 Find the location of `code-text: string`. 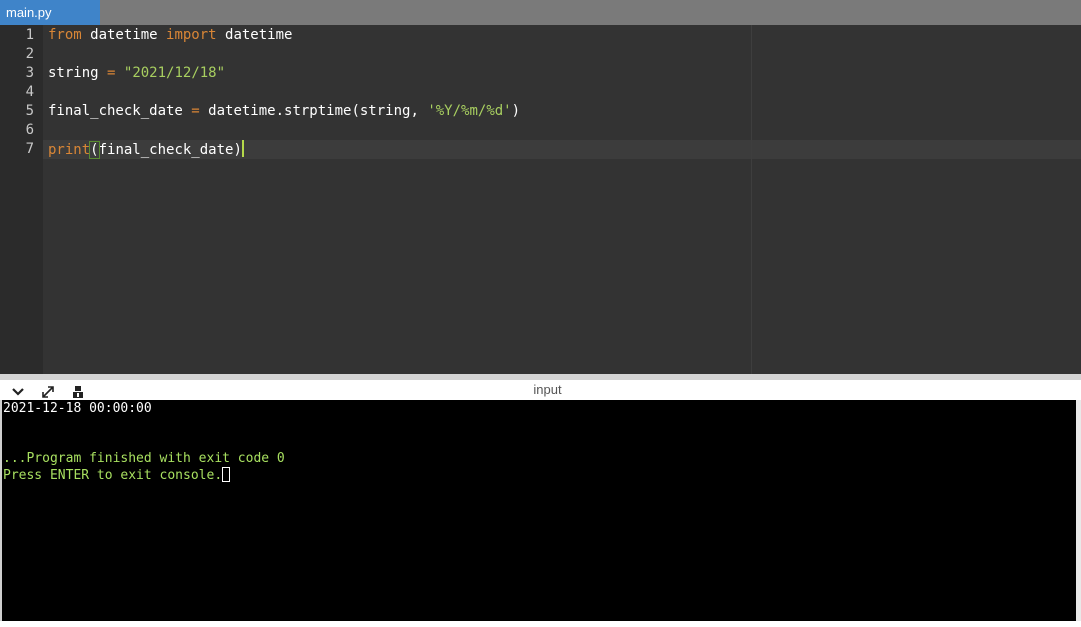

code-text: string is located at coordinates (78, 73).